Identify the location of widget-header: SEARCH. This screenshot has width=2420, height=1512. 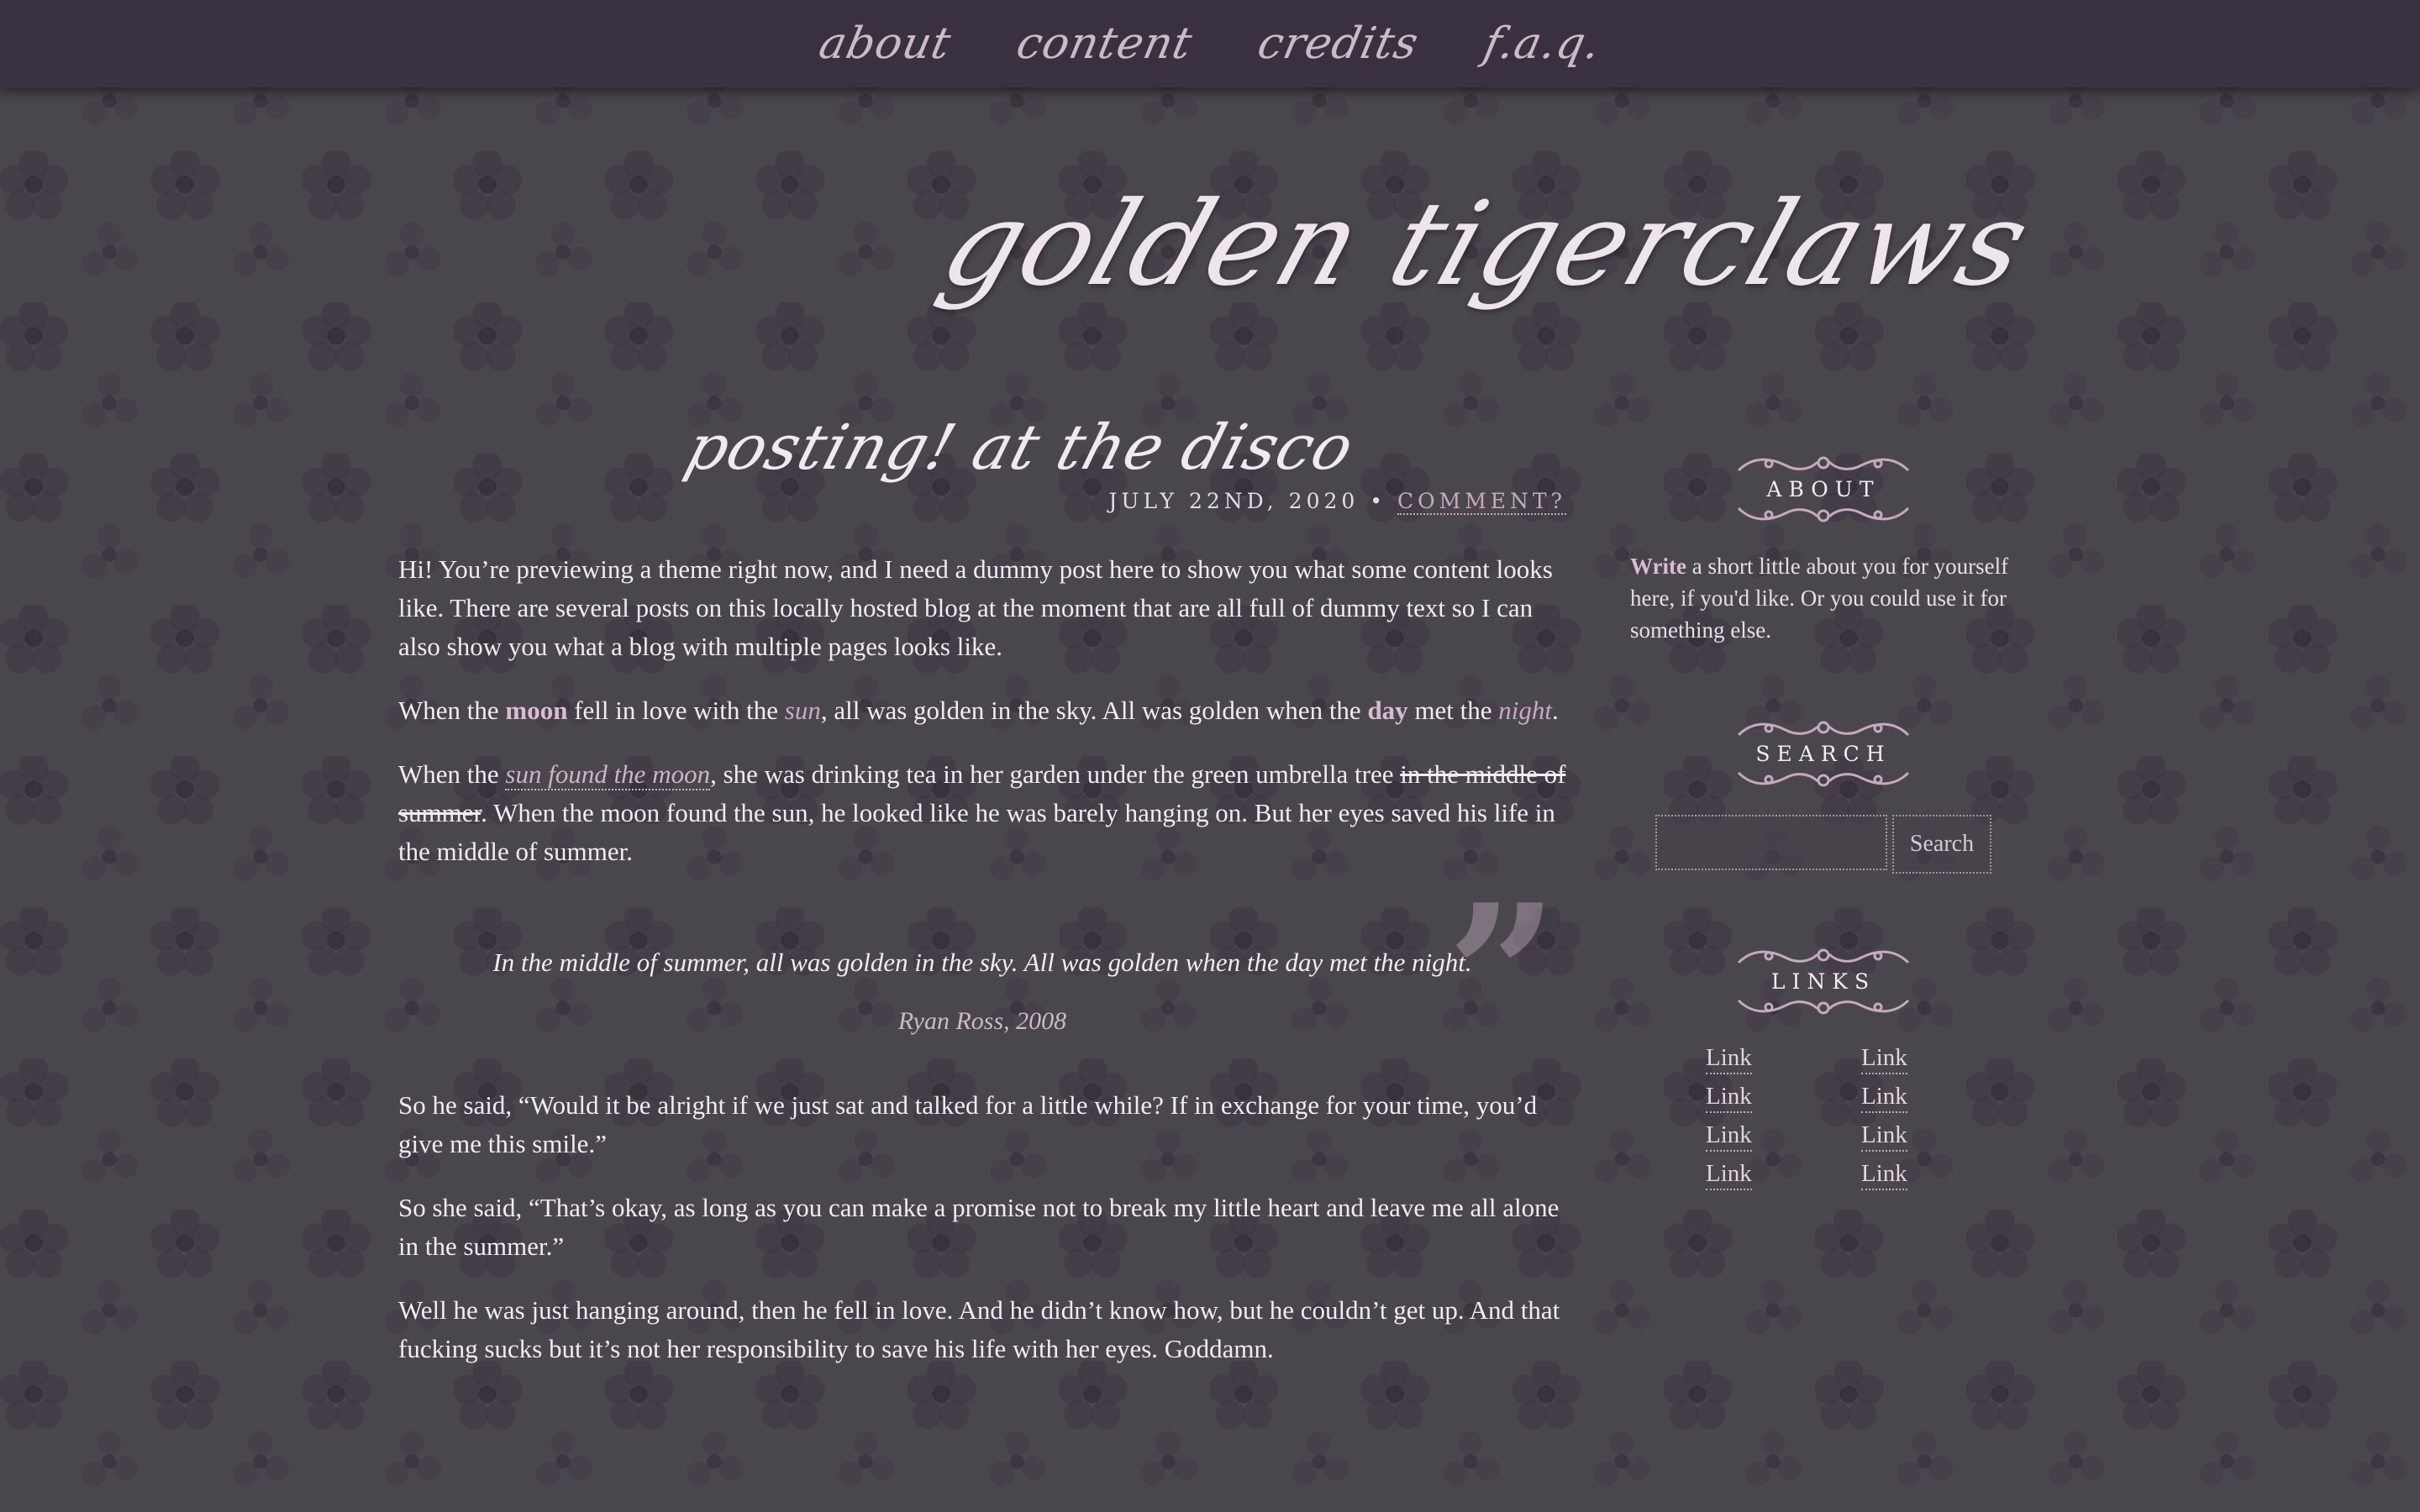
(1823, 754).